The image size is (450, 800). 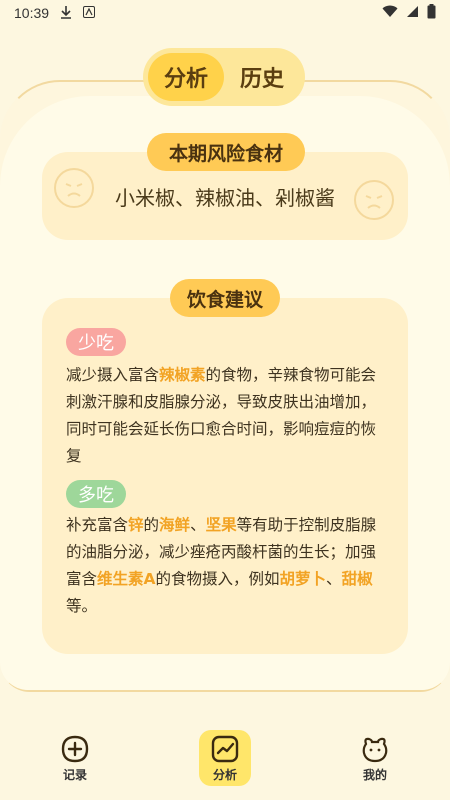 What do you see at coordinates (262, 77) in the screenshot?
I see `tab-history: 历史` at bounding box center [262, 77].